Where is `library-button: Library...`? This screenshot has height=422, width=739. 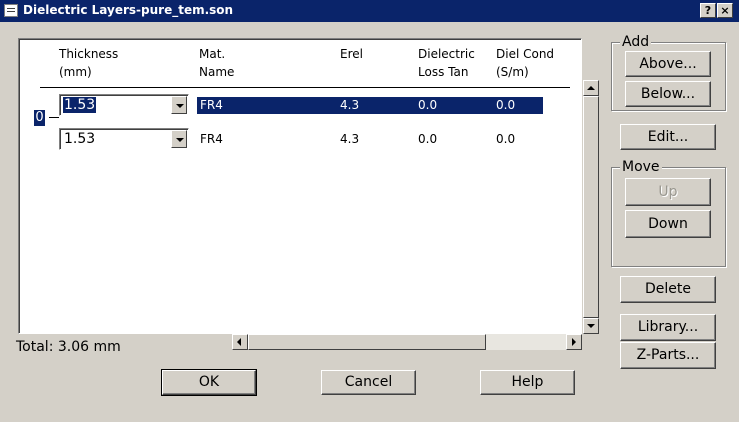 library-button: Library... is located at coordinates (668, 327).